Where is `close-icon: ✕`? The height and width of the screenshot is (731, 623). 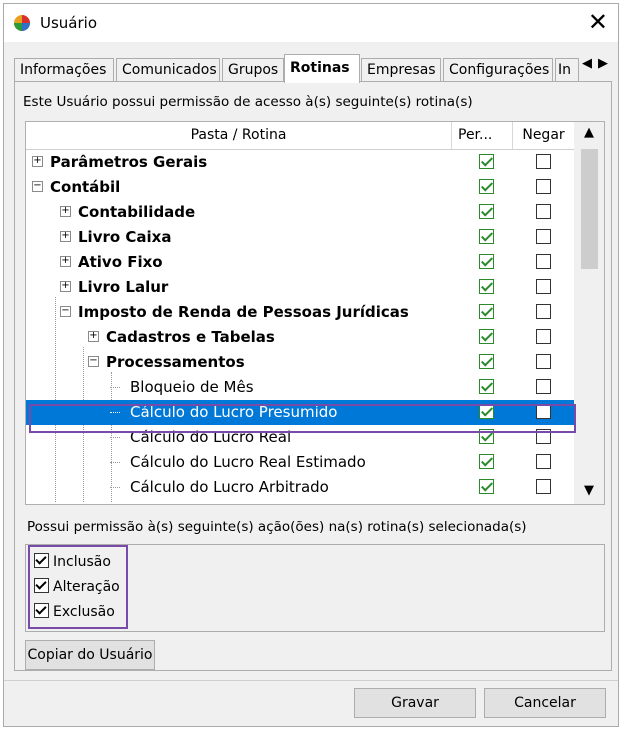 close-icon: ✕ is located at coordinates (598, 22).